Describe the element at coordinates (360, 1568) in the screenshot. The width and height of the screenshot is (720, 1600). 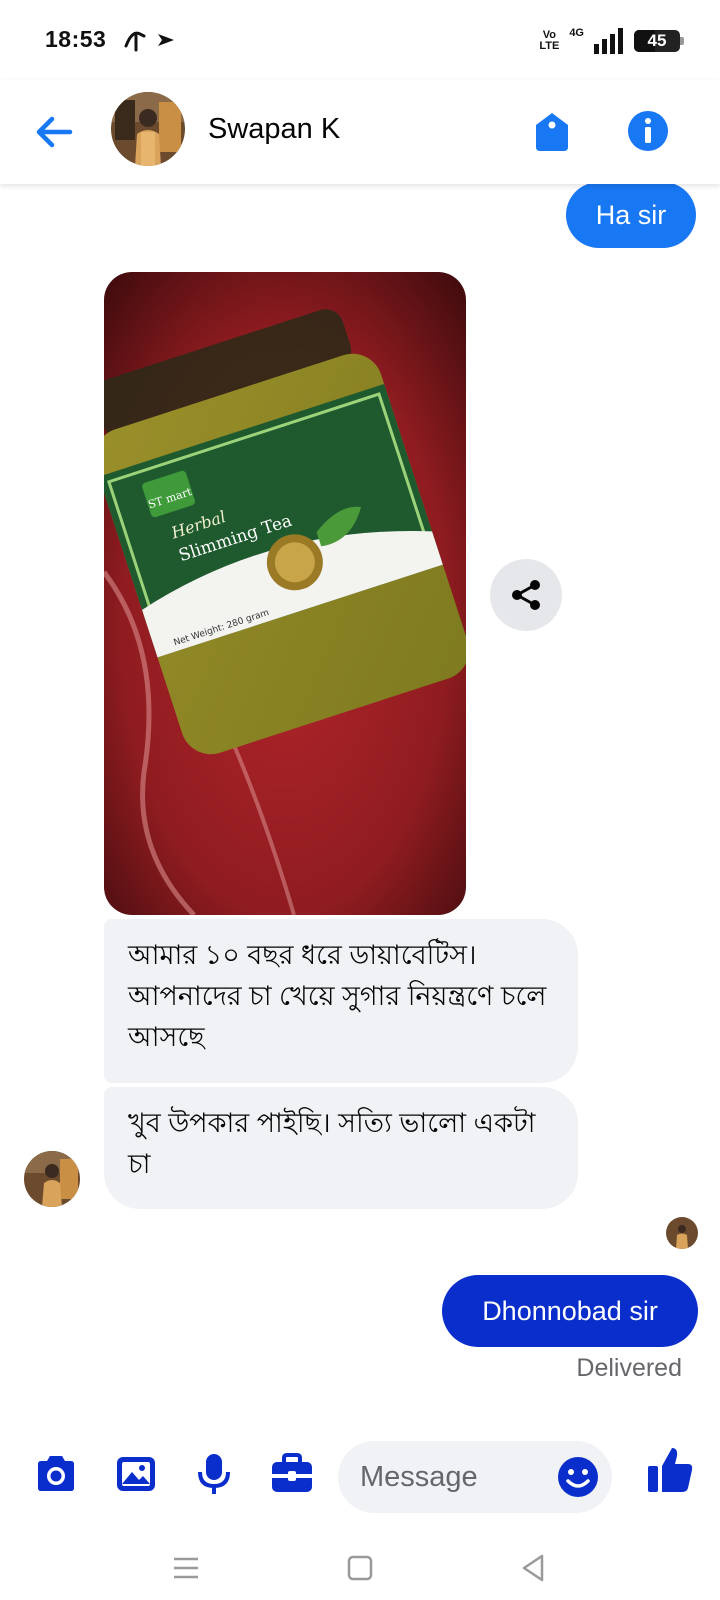
I see `home-icon` at that location.